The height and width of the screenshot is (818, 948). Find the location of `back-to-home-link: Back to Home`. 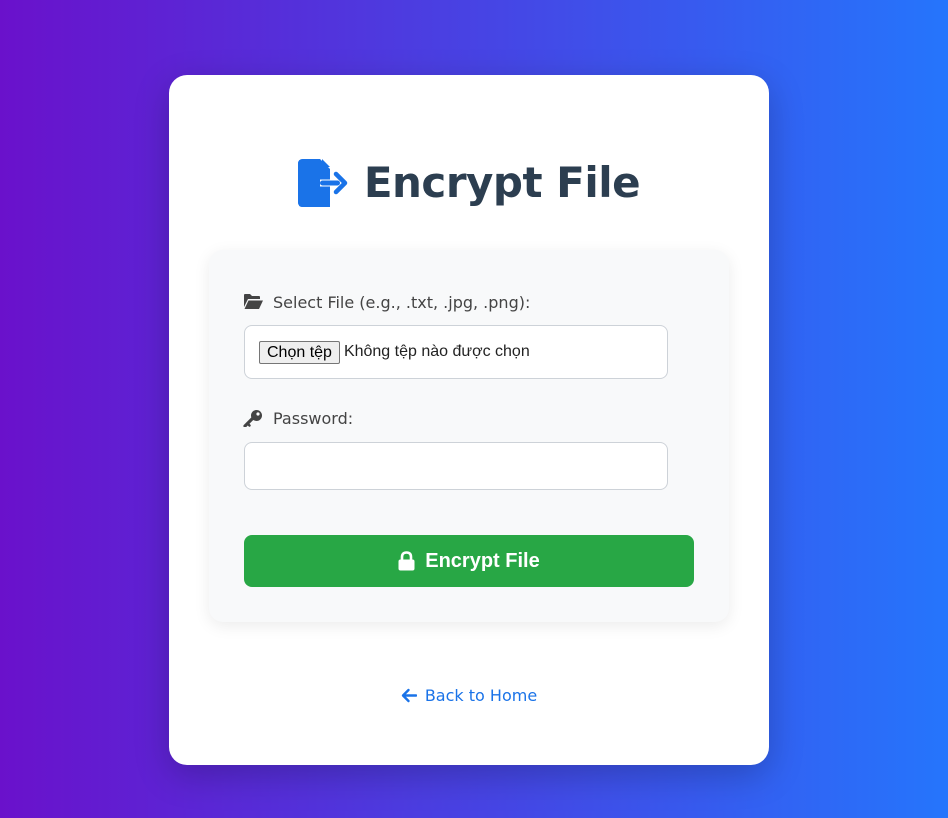

back-to-home-link: Back to Home is located at coordinates (469, 695).